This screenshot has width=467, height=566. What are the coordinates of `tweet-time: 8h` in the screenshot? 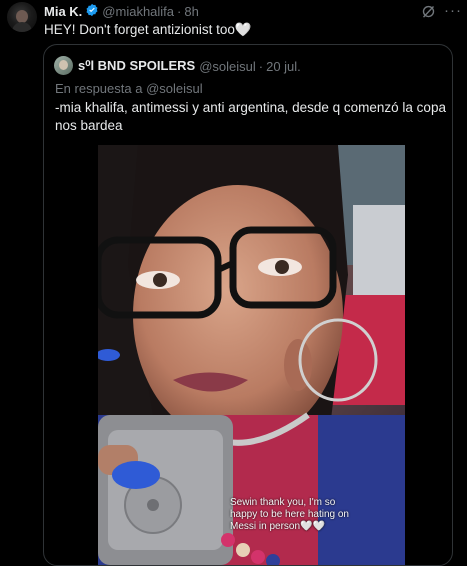 It's located at (191, 11).